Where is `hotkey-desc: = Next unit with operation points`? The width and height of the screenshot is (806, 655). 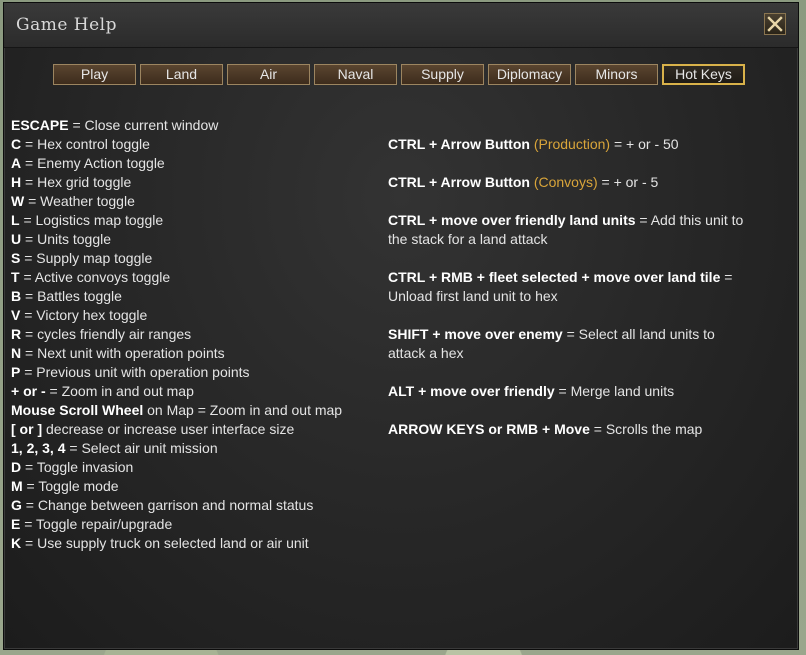
hotkey-desc: = Next unit with operation points is located at coordinates (123, 353).